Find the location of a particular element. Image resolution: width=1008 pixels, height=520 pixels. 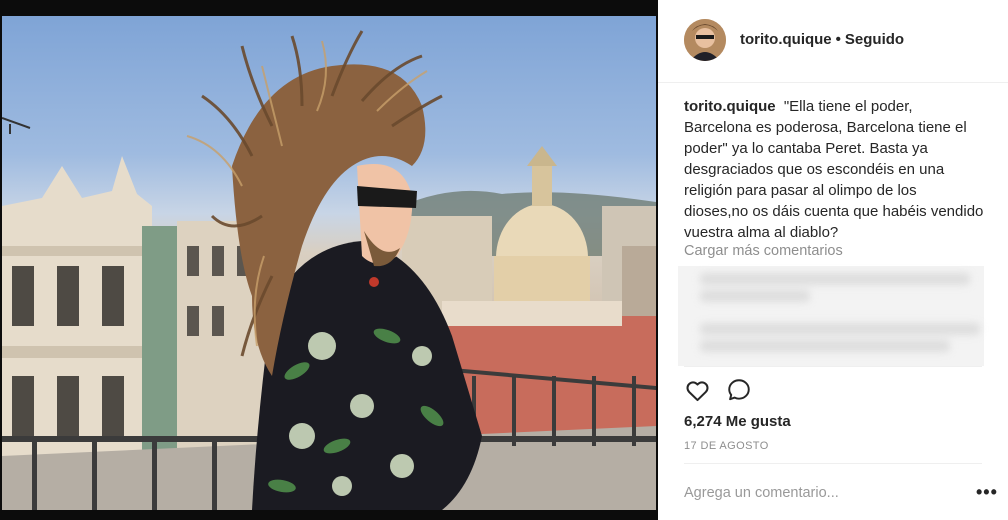

avatar is located at coordinates (705, 40).